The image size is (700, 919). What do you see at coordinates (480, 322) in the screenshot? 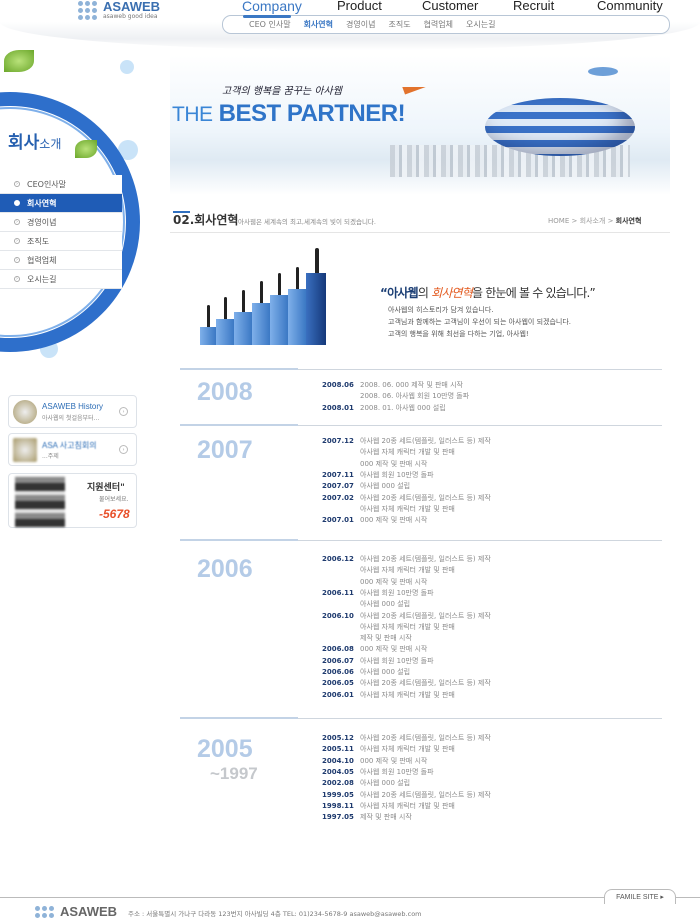
I see `intro-line: 고객님과 함께하는 고객님이 우선이 되는 아사웹이 되겠습니다.` at bounding box center [480, 322].